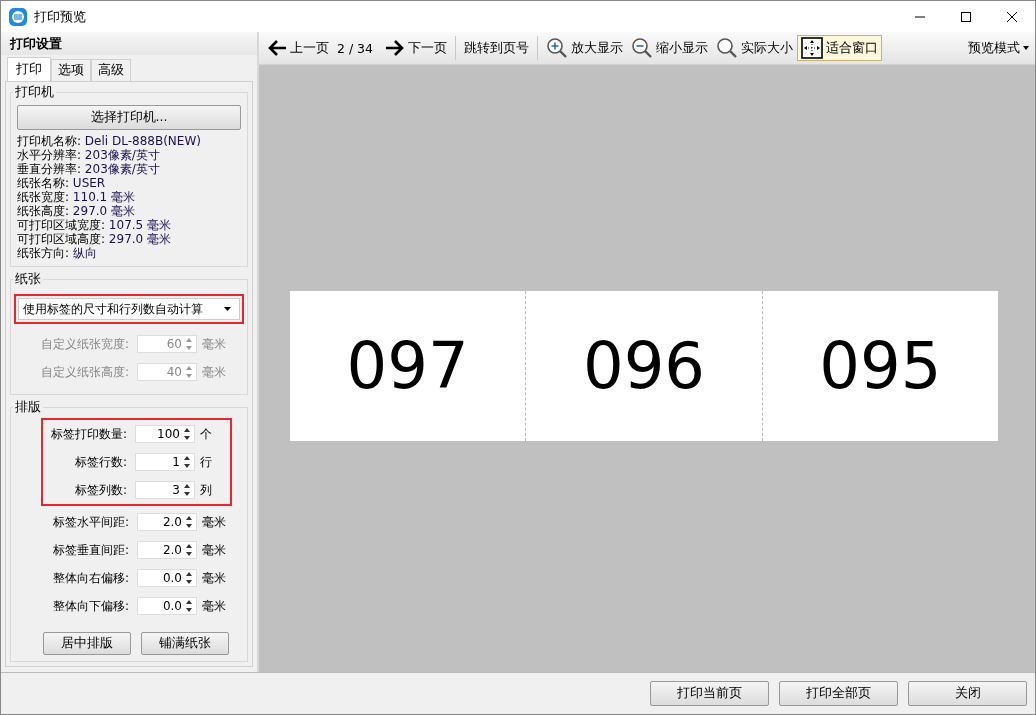 This screenshot has height=715, width=1036. Describe the element at coordinates (100, 490) in the screenshot. I see `field-label: 标签列数:` at that location.